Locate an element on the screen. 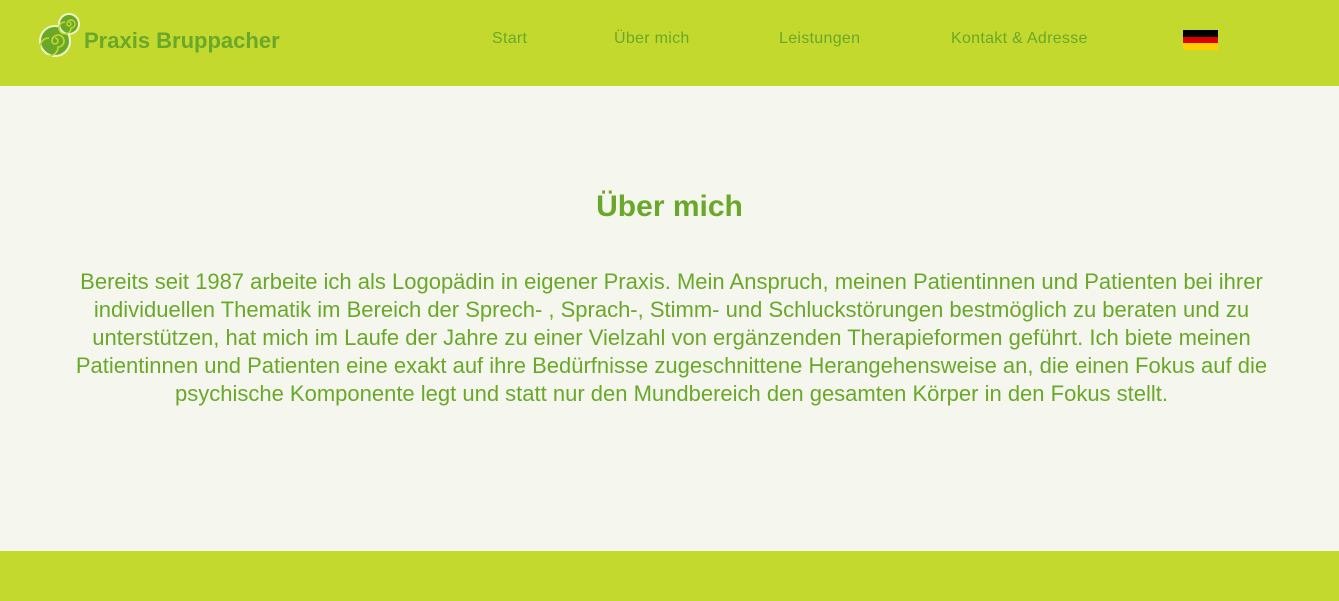 The image size is (1339, 601). nav-ueber-mich: Über mich is located at coordinates (652, 39).